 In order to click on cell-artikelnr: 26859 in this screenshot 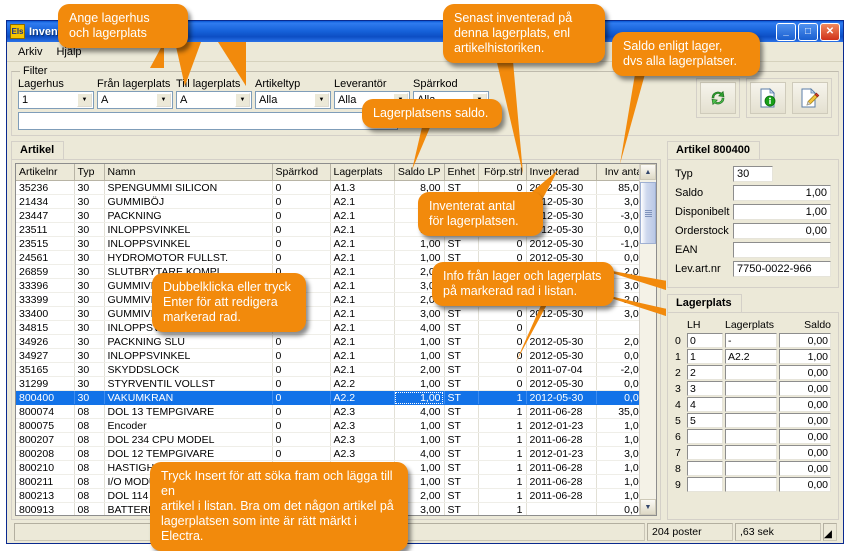, I will do `click(45, 271)`.